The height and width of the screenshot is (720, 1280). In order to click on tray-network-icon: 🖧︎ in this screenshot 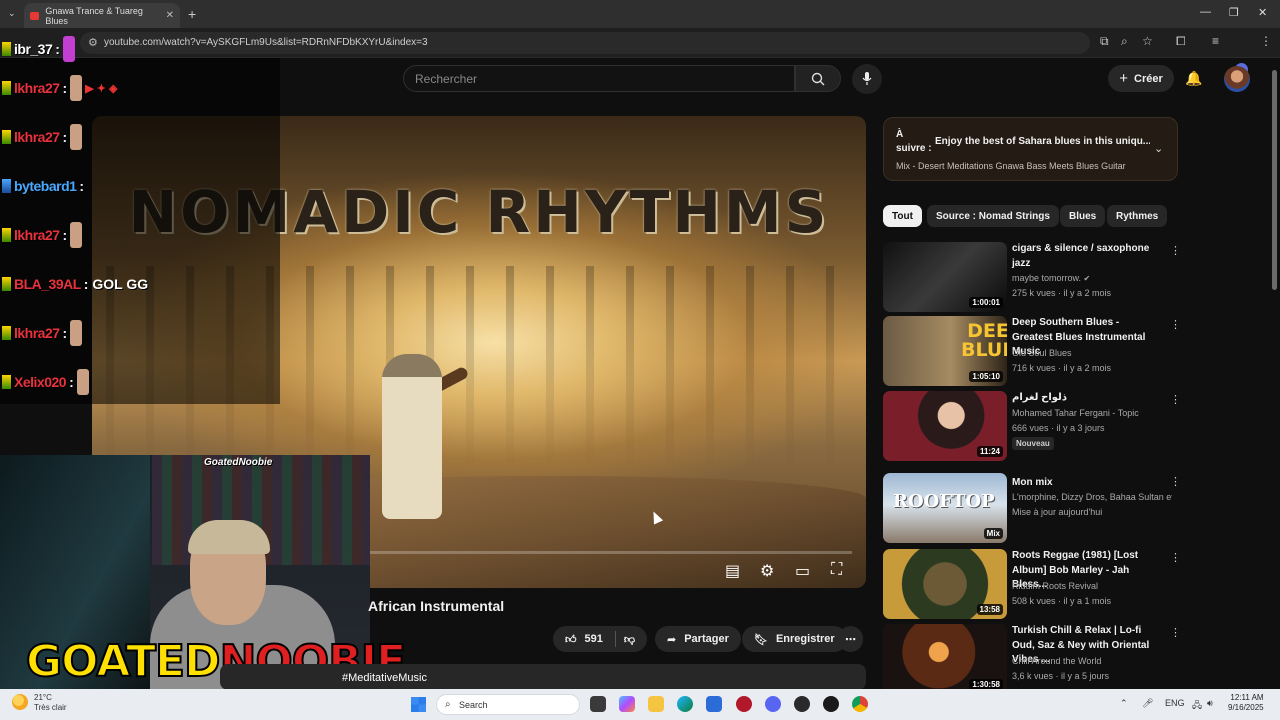, I will do `click(1197, 706)`.